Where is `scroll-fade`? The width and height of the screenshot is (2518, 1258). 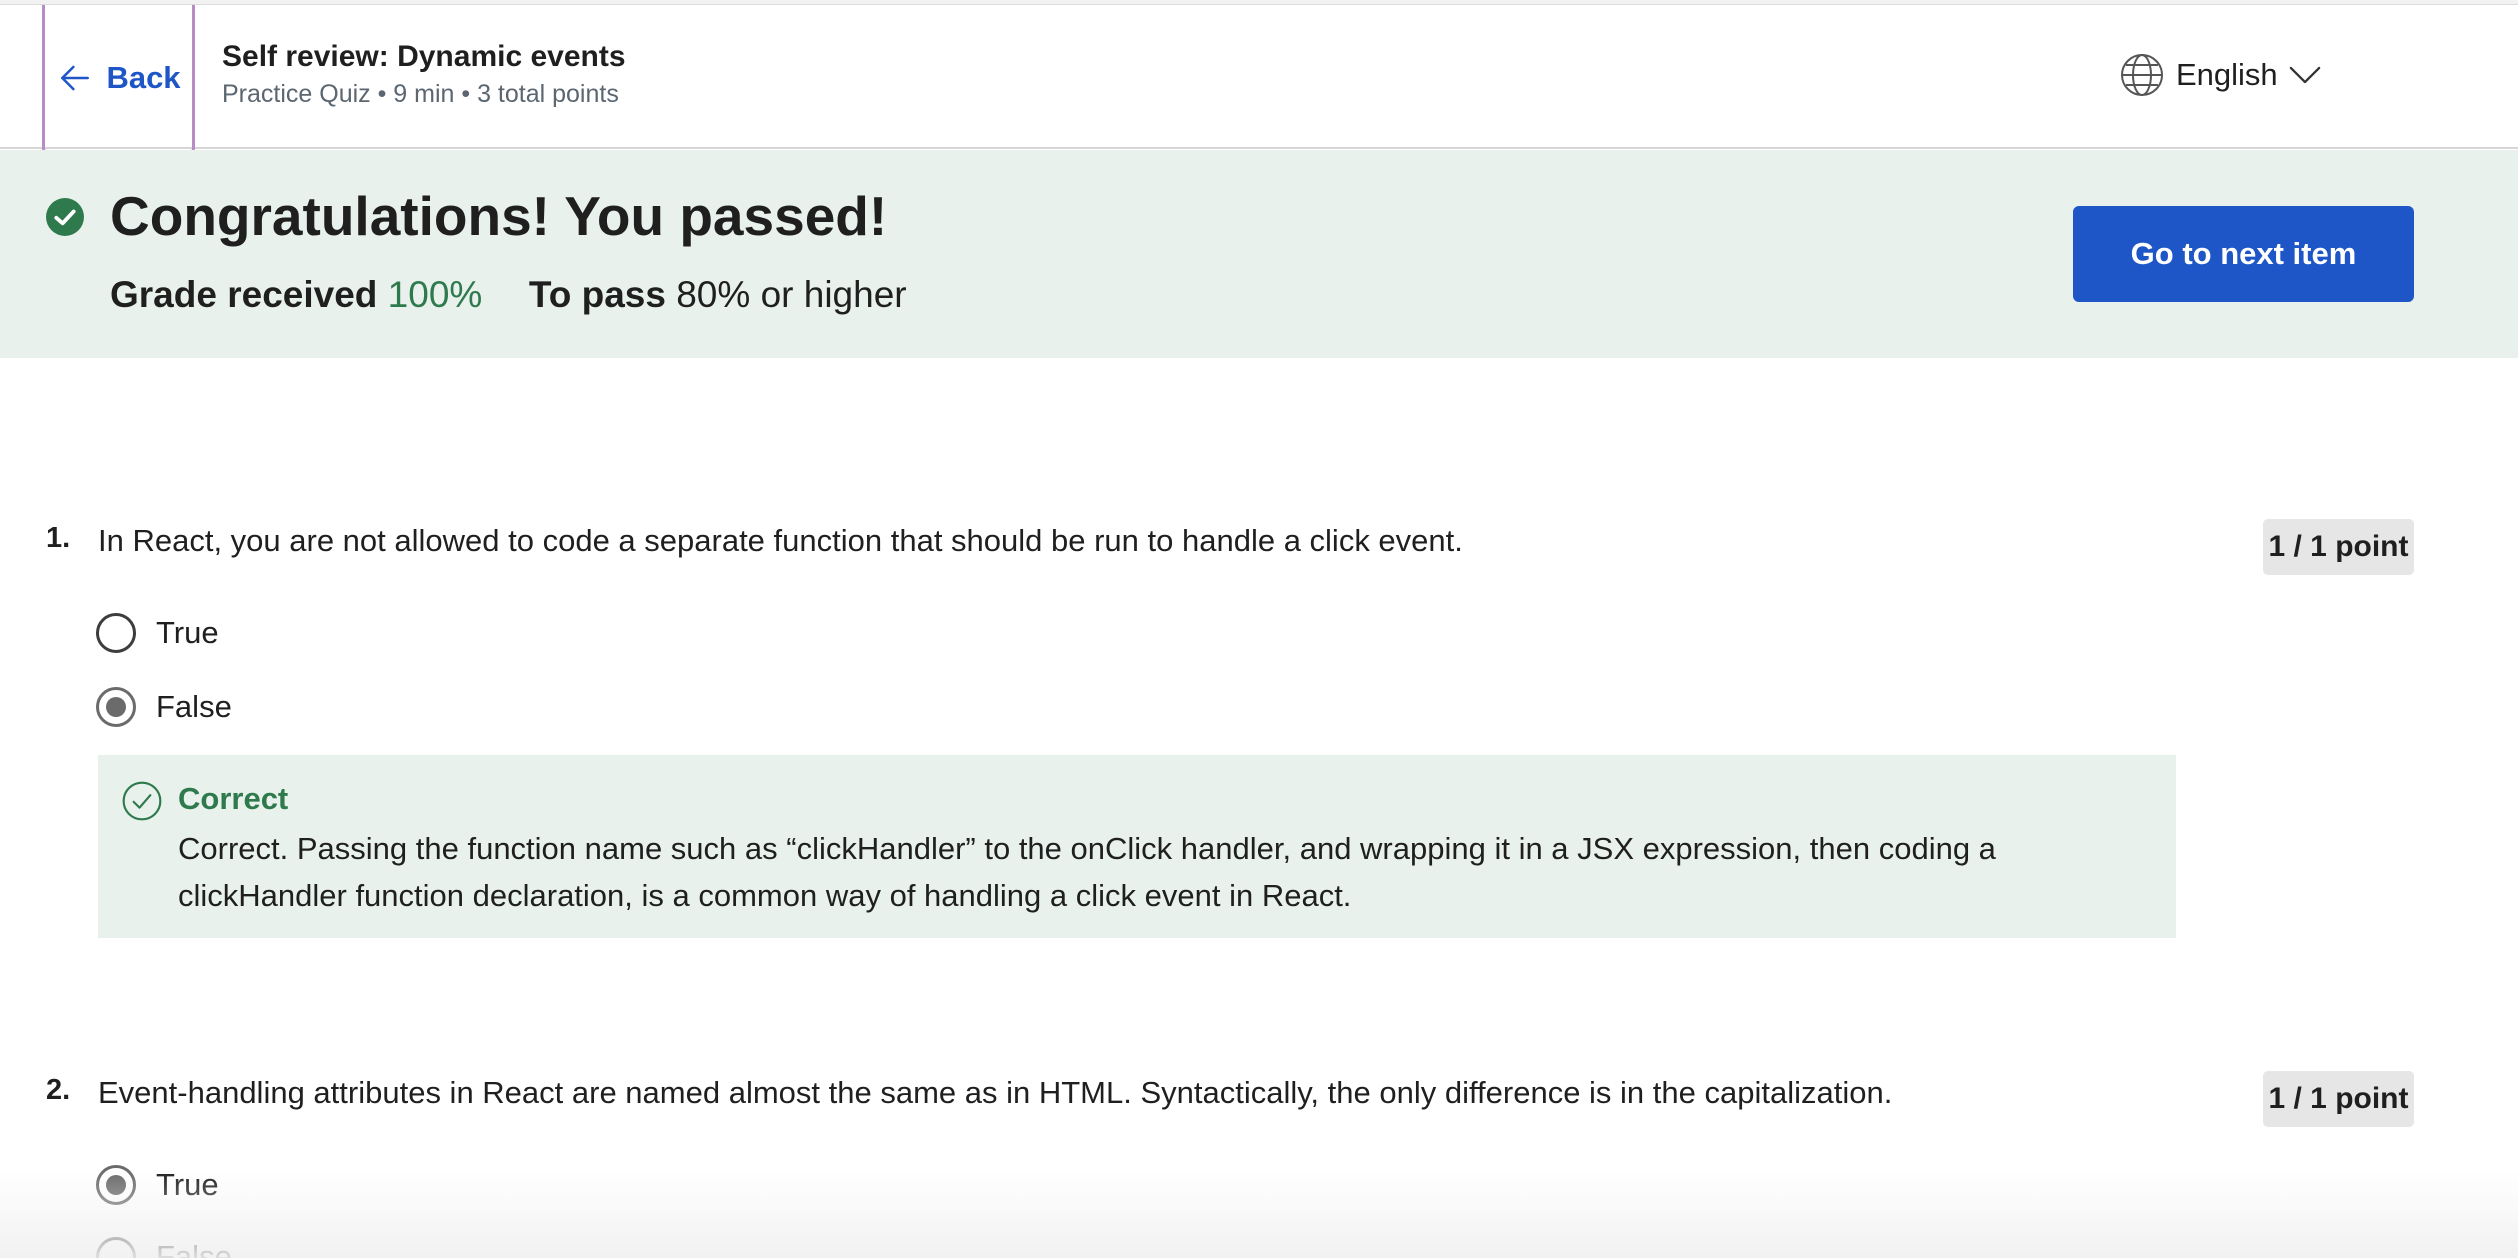 scroll-fade is located at coordinates (1259, 1214).